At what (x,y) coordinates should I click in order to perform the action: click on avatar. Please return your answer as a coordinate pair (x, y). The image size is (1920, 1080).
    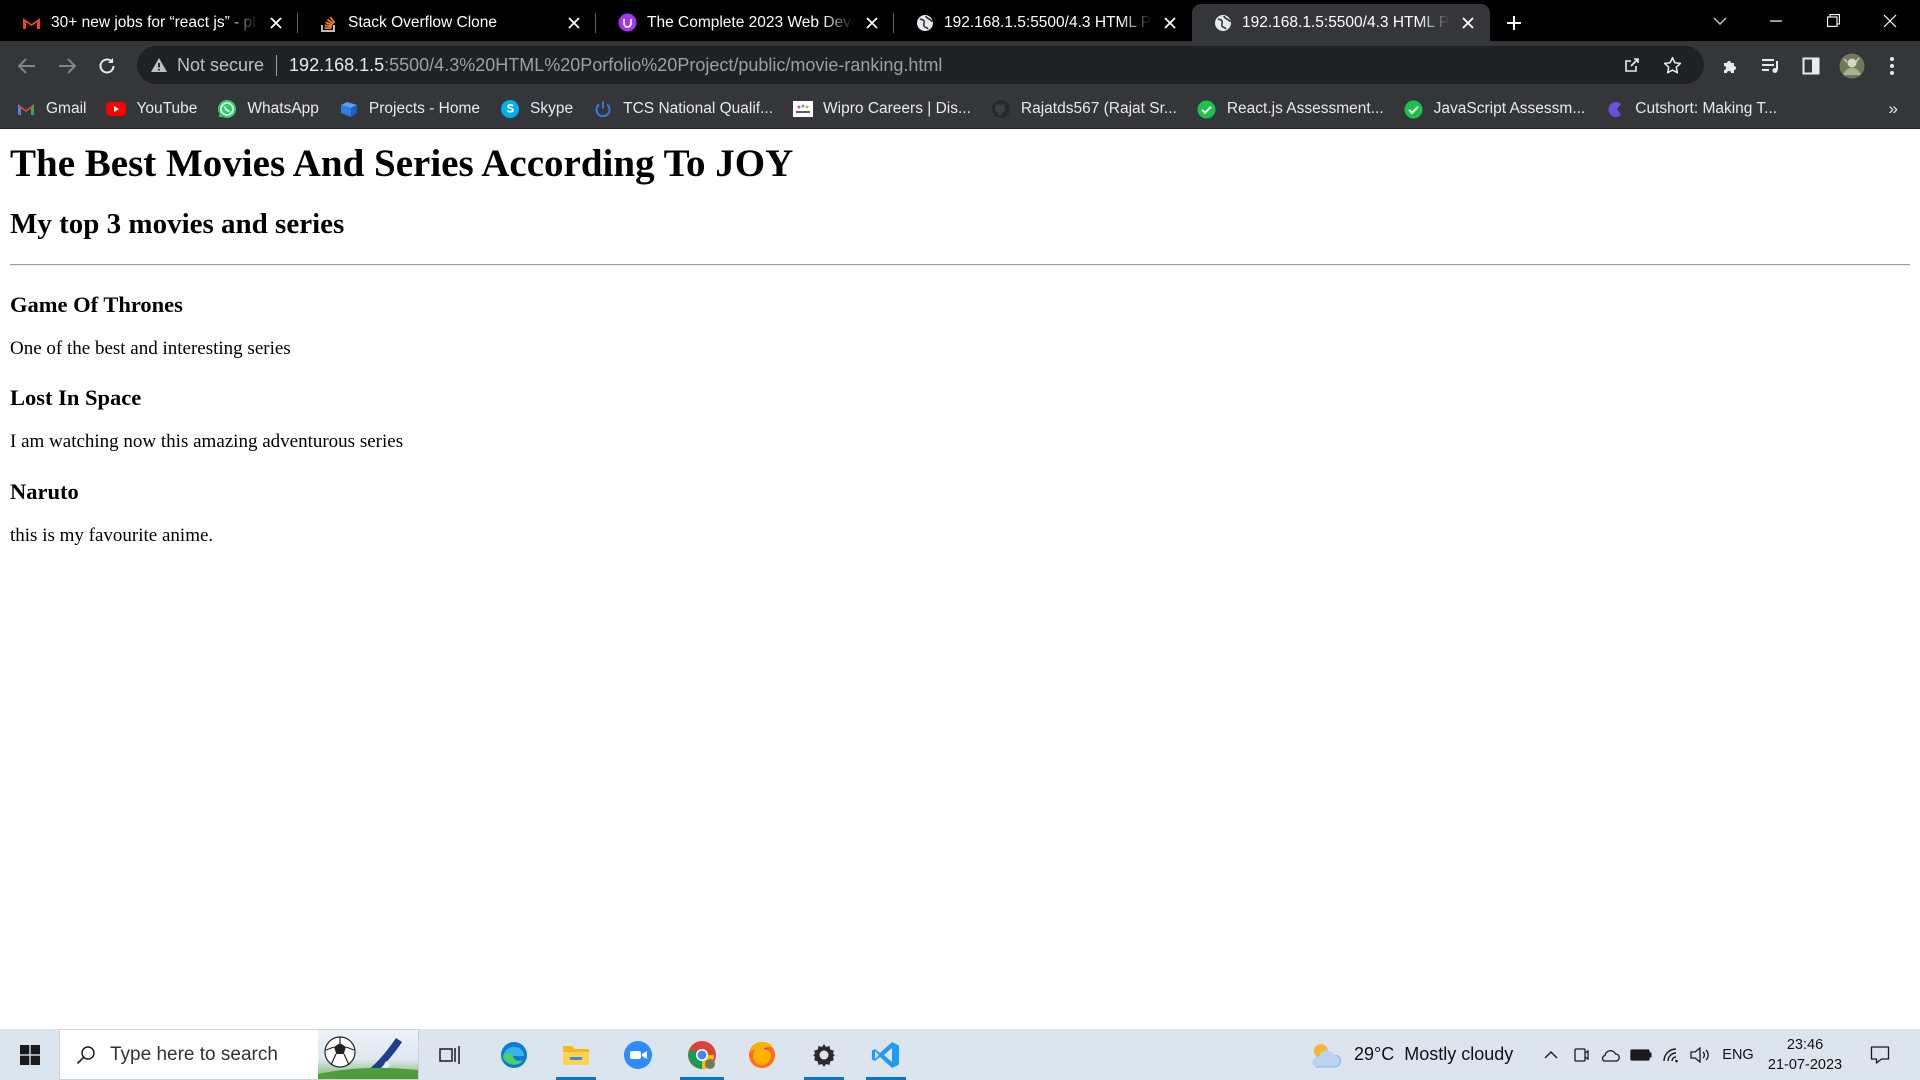
    Looking at the image, I should click on (1852, 66).